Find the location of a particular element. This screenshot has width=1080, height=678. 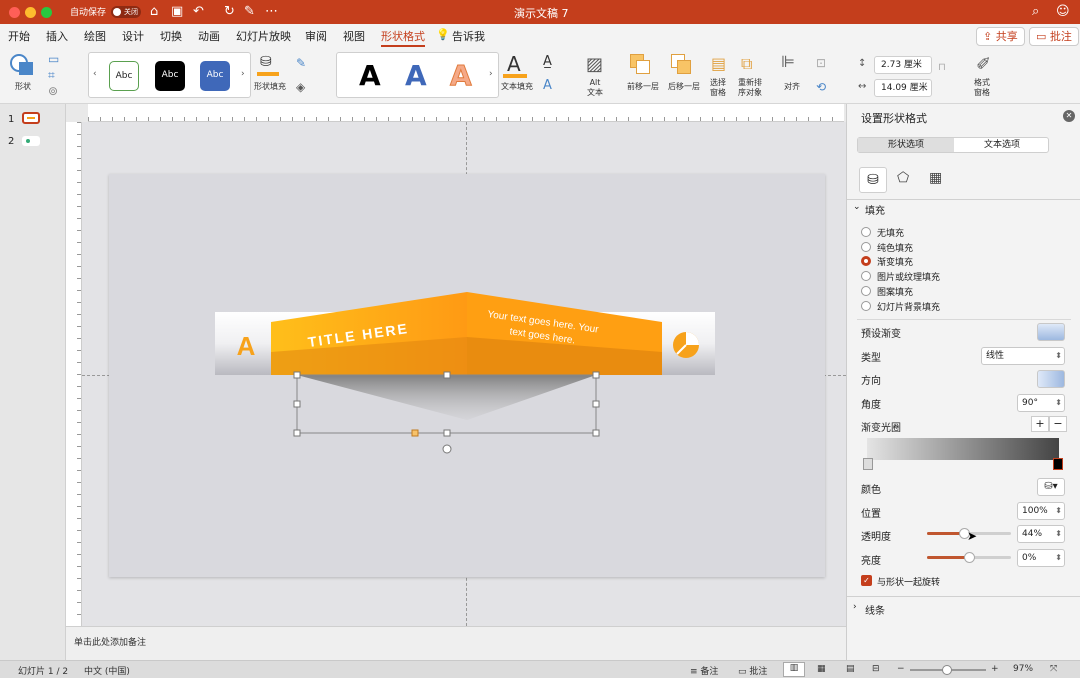

edit-icon: ✎ is located at coordinates (249, 12).